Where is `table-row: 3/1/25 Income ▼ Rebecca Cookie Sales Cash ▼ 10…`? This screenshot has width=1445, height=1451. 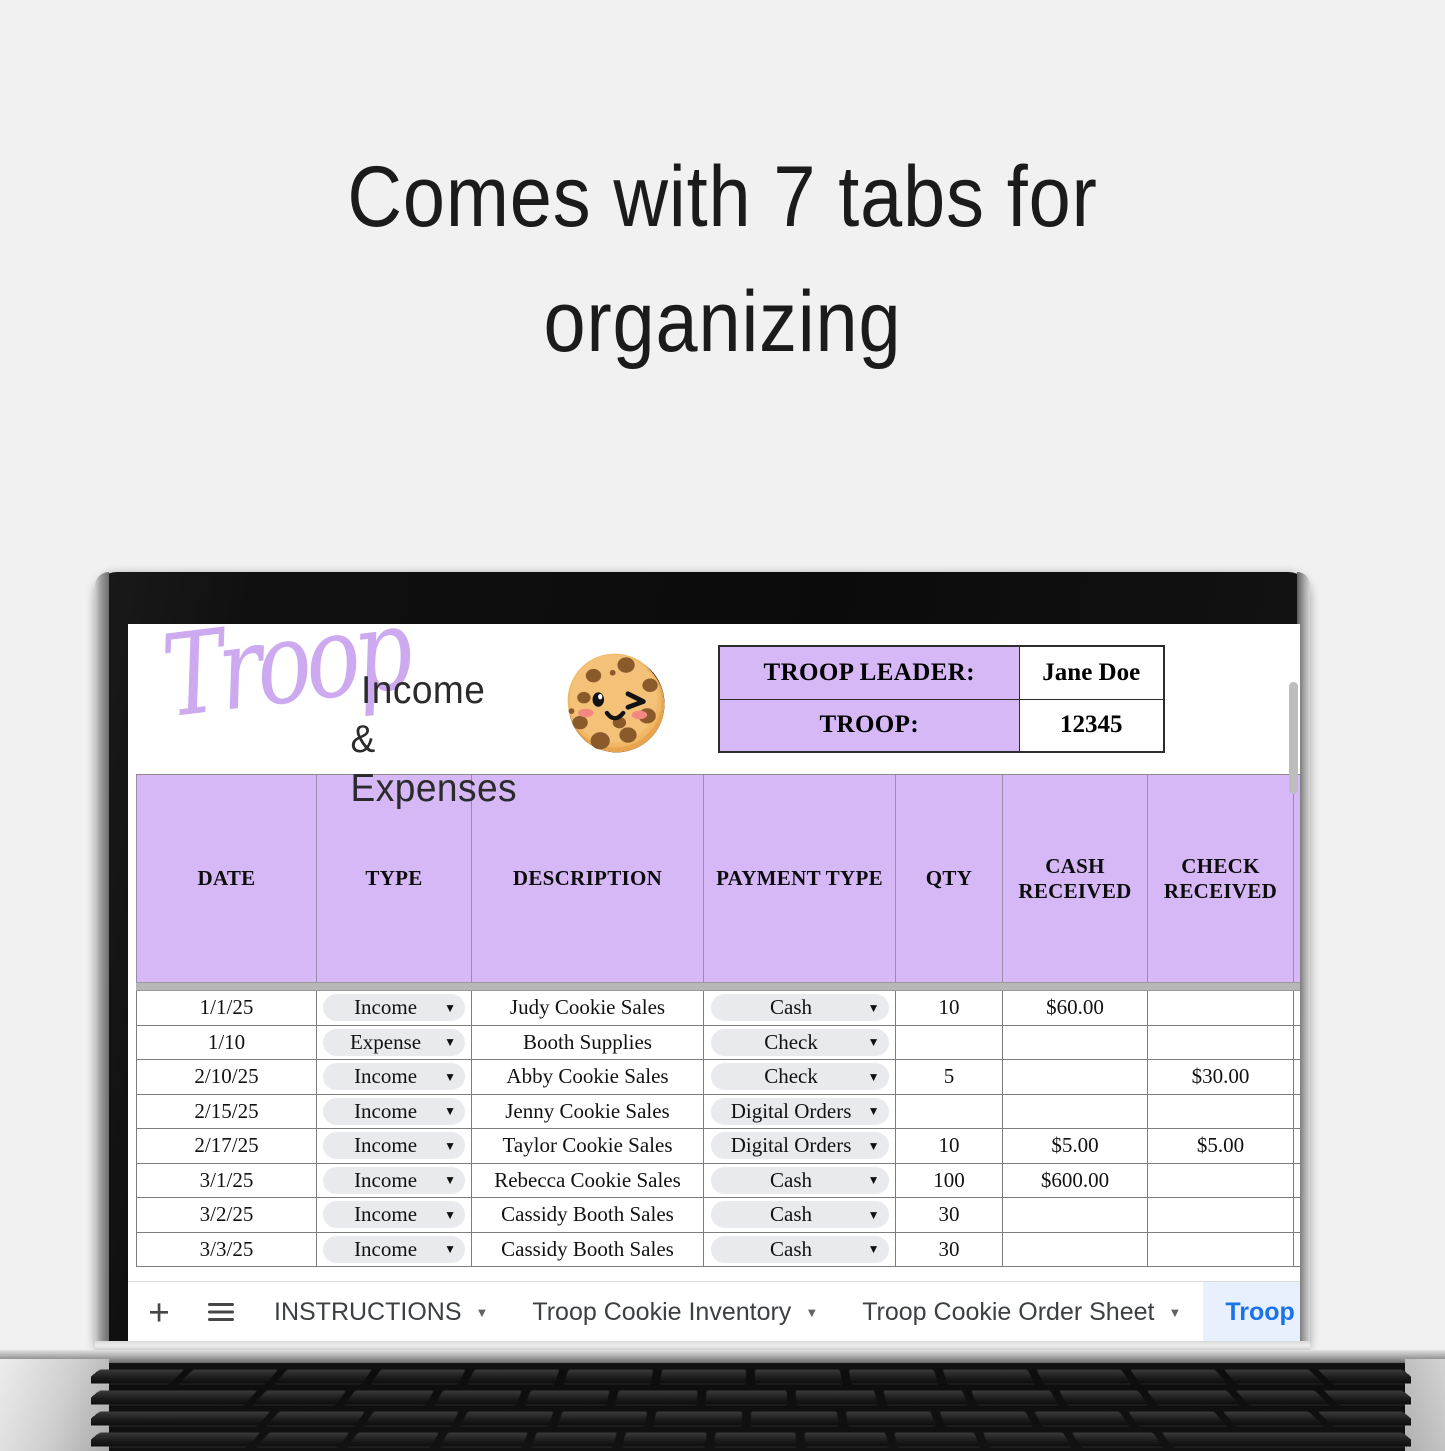 table-row: 3/1/25 Income ▼ Rebecca Cookie Sales Cash ▼ 10… is located at coordinates (718, 1180).